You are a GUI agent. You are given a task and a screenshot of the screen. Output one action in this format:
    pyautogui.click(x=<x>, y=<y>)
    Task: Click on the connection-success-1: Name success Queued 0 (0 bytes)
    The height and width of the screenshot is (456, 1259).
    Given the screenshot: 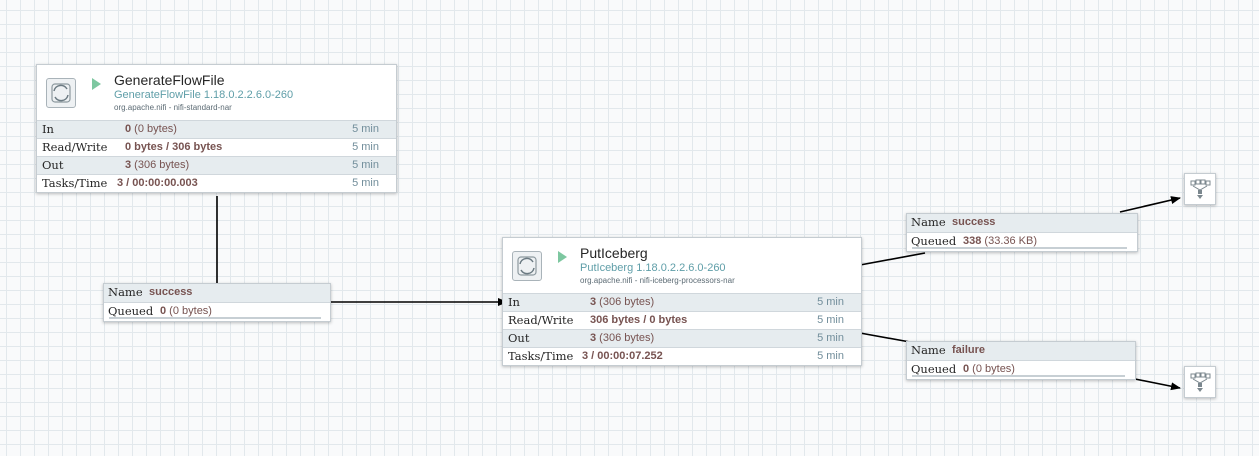 What is the action you would take?
    pyautogui.click(x=217, y=302)
    